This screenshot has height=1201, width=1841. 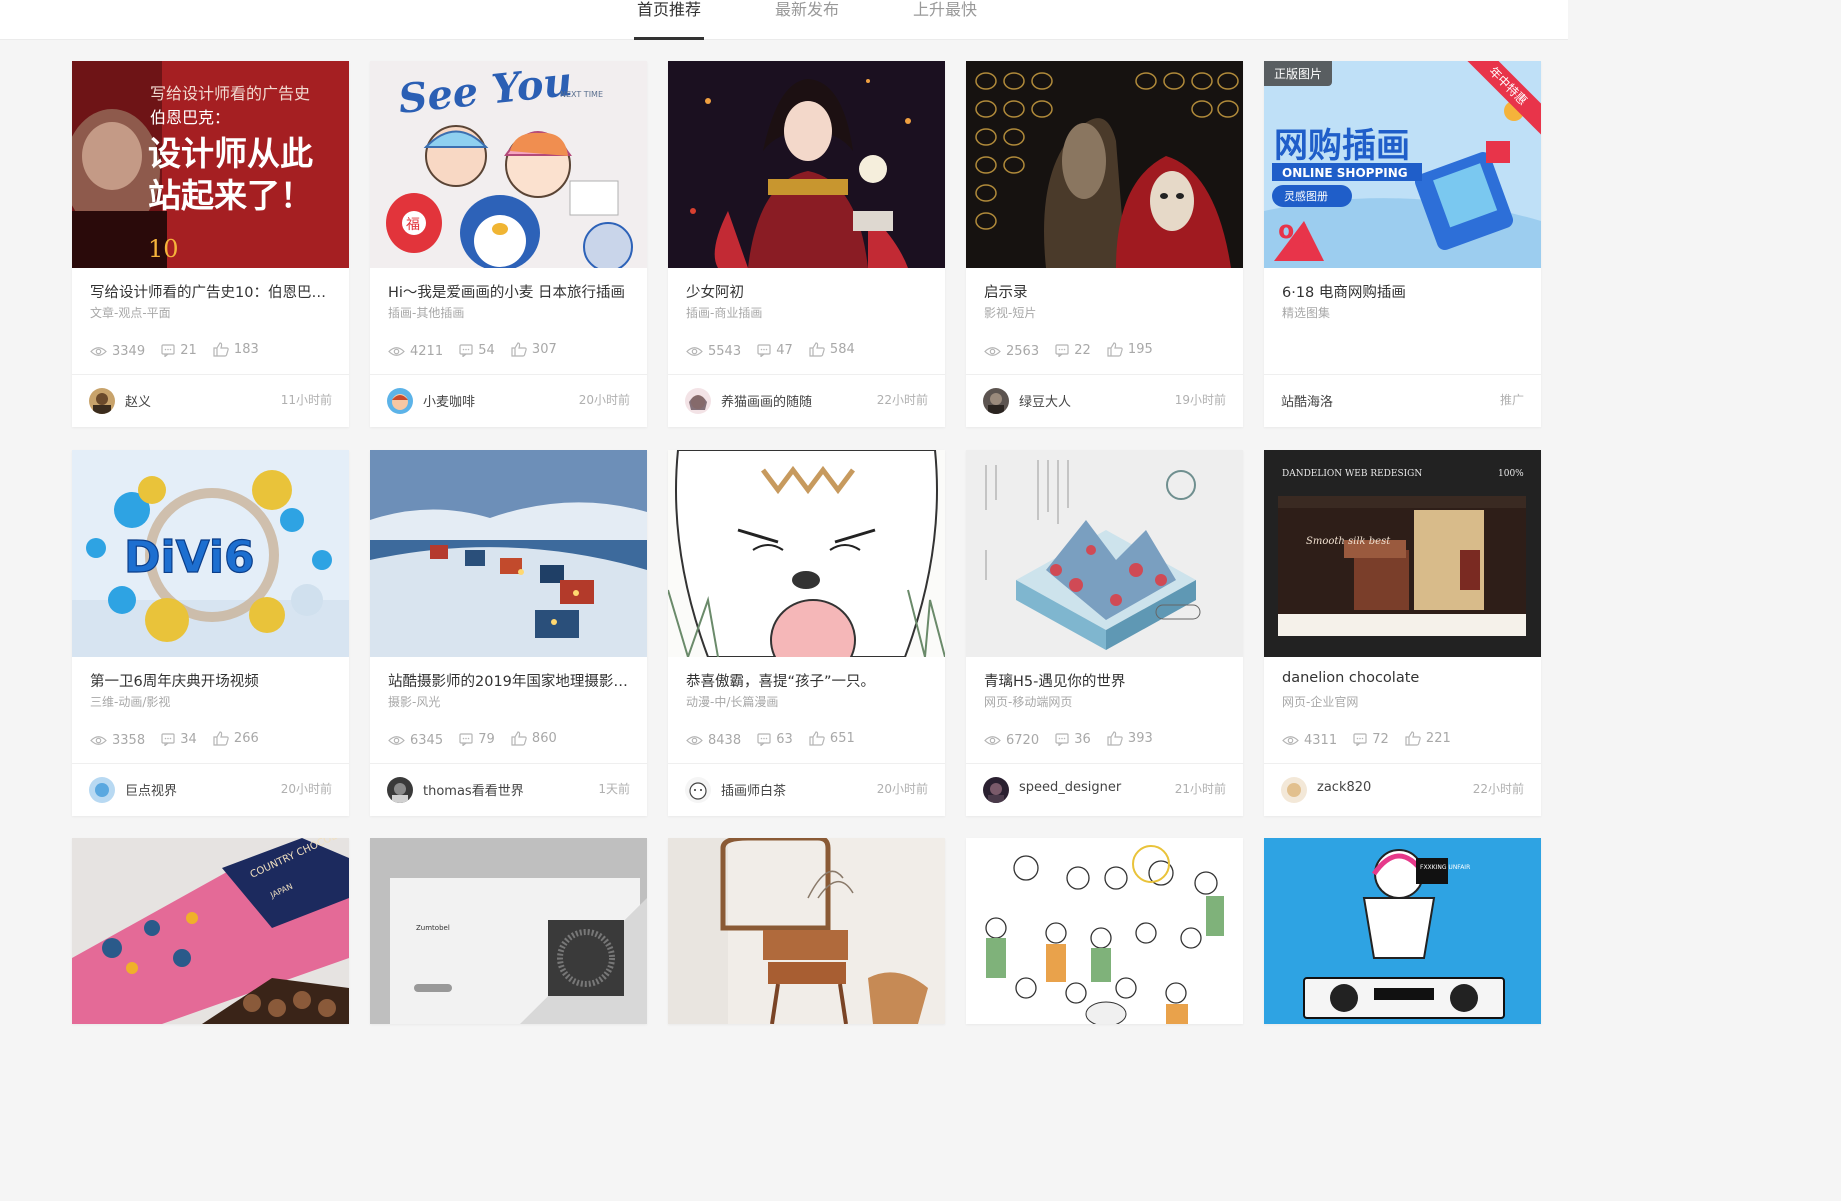 I want to click on work-category: 摄影-风光, so click(x=414, y=701).